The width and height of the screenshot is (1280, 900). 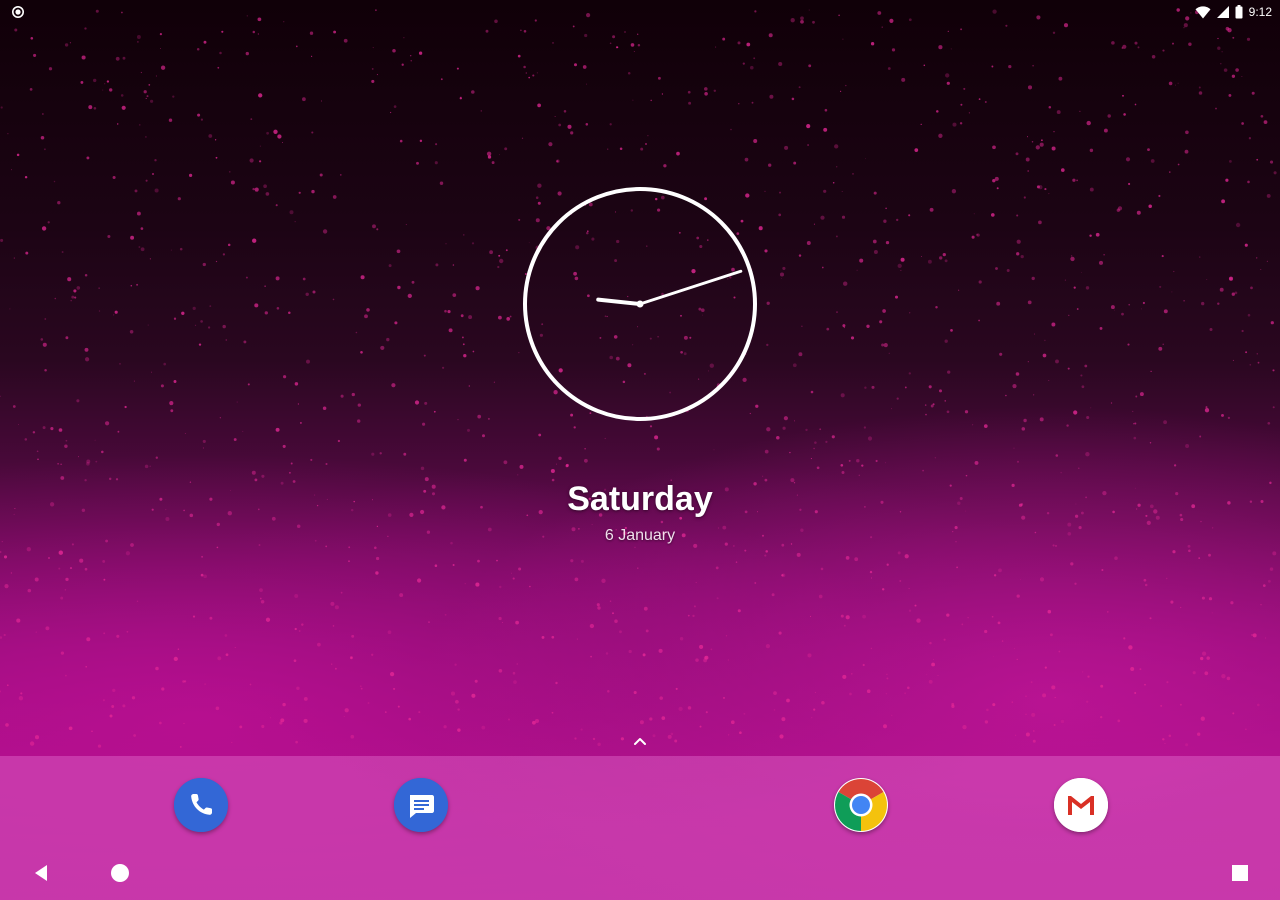 I want to click on home-button, so click(x=120, y=873).